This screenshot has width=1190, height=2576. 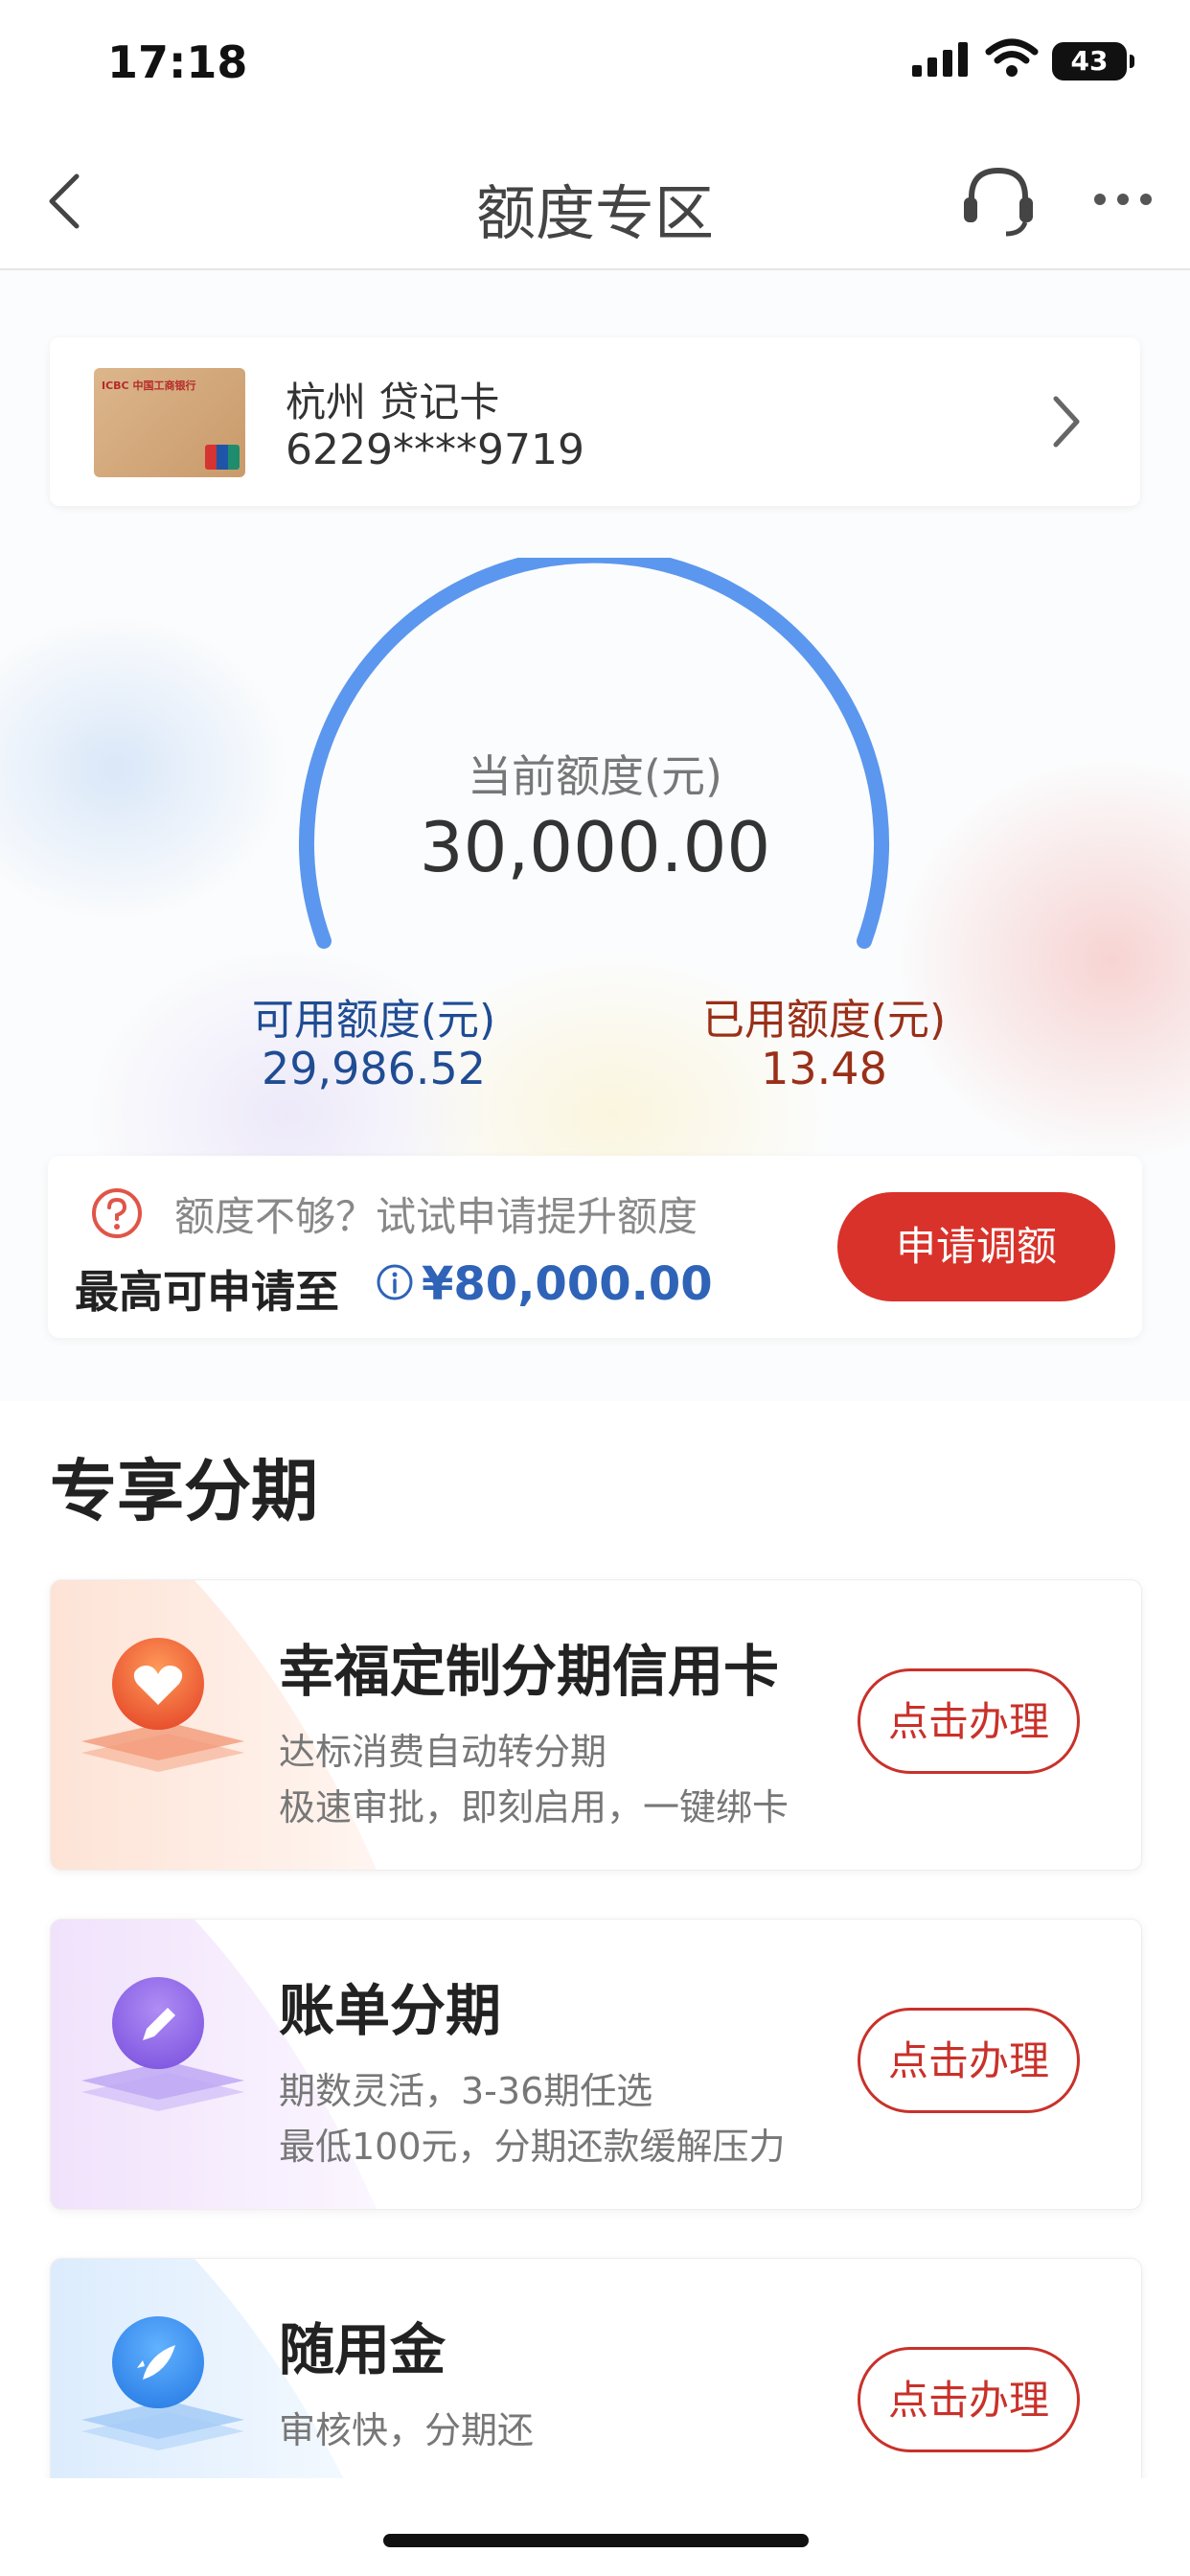 What do you see at coordinates (407, 2430) in the screenshot?
I see `product-desc-1: 审核快，分期还` at bounding box center [407, 2430].